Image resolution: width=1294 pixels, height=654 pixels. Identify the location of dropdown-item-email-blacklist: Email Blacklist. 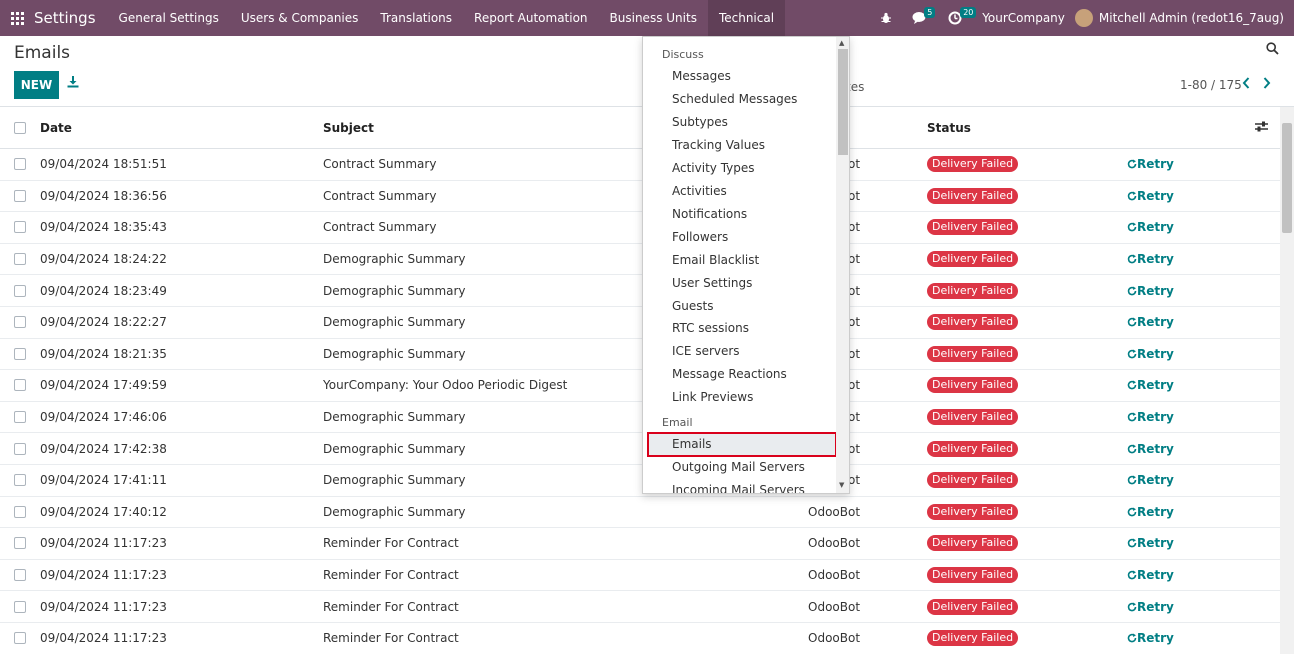
(715, 260).